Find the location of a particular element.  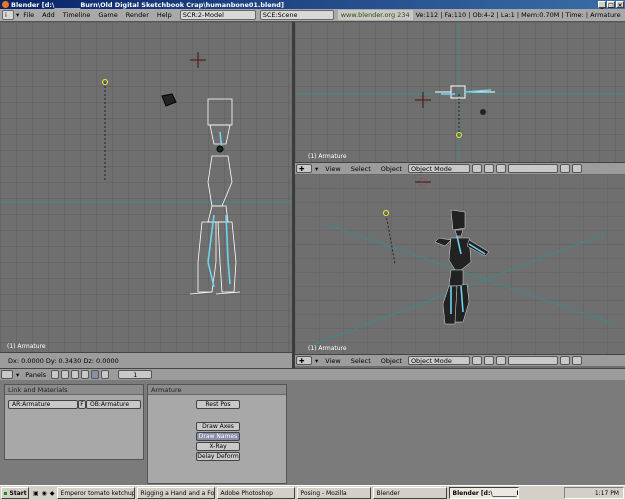

draw-axes-toggle: Draw Axes is located at coordinates (218, 426).